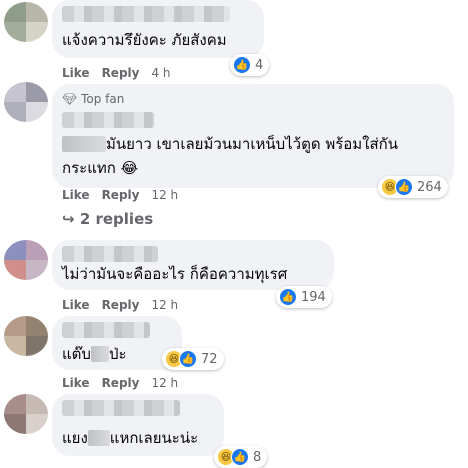 The height and width of the screenshot is (468, 468). Describe the element at coordinates (313, 297) in the screenshot. I see `reaction-count: 194` at that location.